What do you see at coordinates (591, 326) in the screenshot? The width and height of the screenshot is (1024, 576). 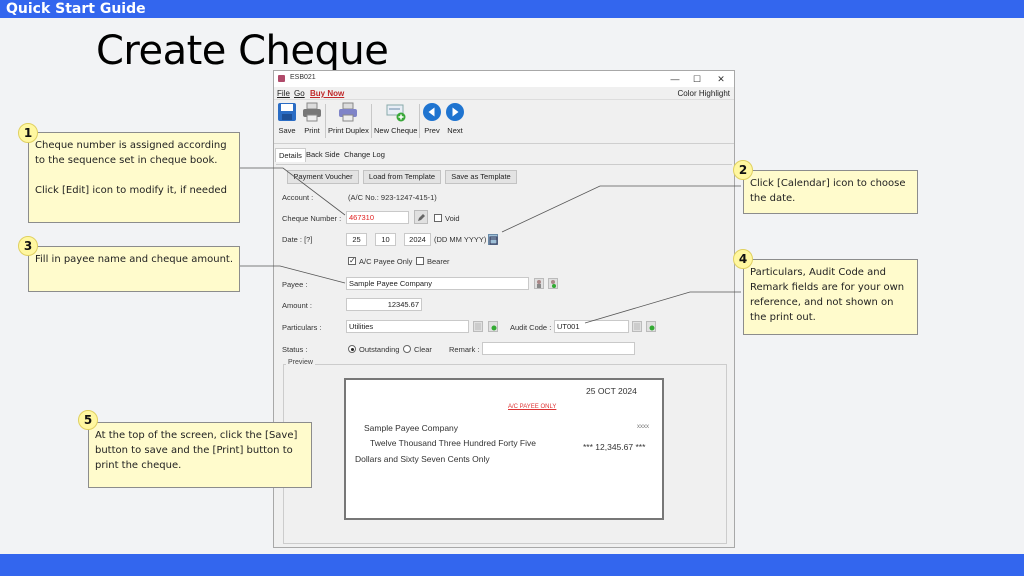 I see `audit-code-input: UT001` at bounding box center [591, 326].